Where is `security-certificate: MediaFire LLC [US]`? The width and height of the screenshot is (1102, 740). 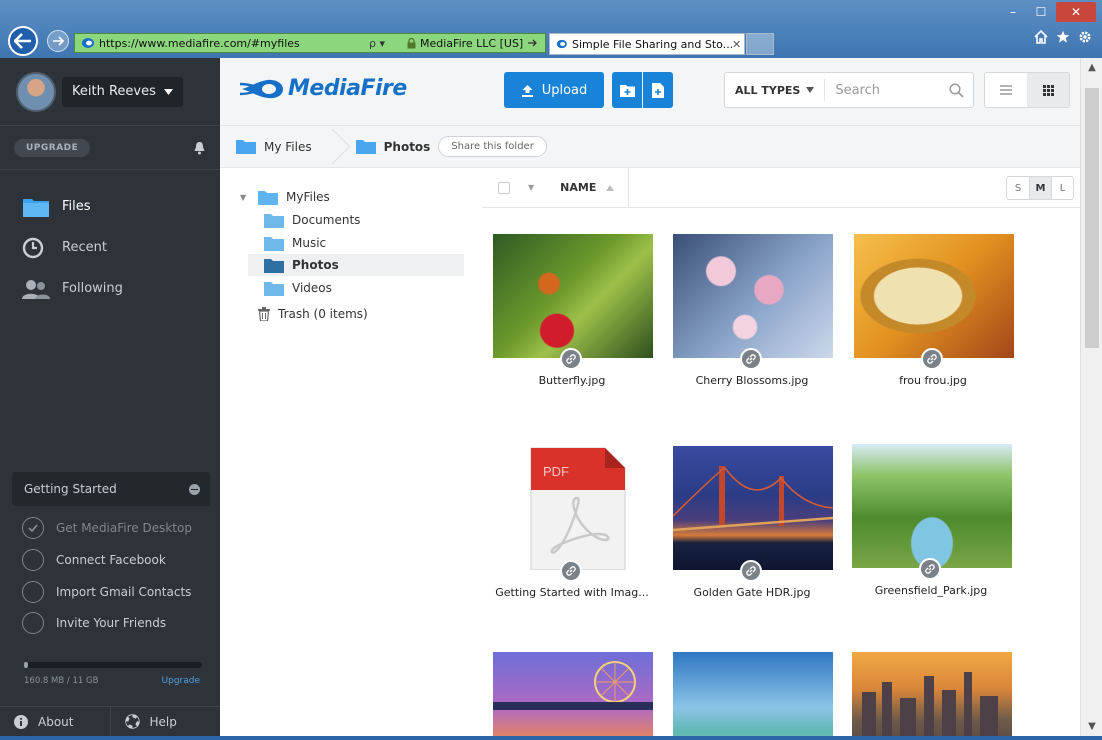
security-certificate: MediaFire LLC [US] is located at coordinates (472, 43).